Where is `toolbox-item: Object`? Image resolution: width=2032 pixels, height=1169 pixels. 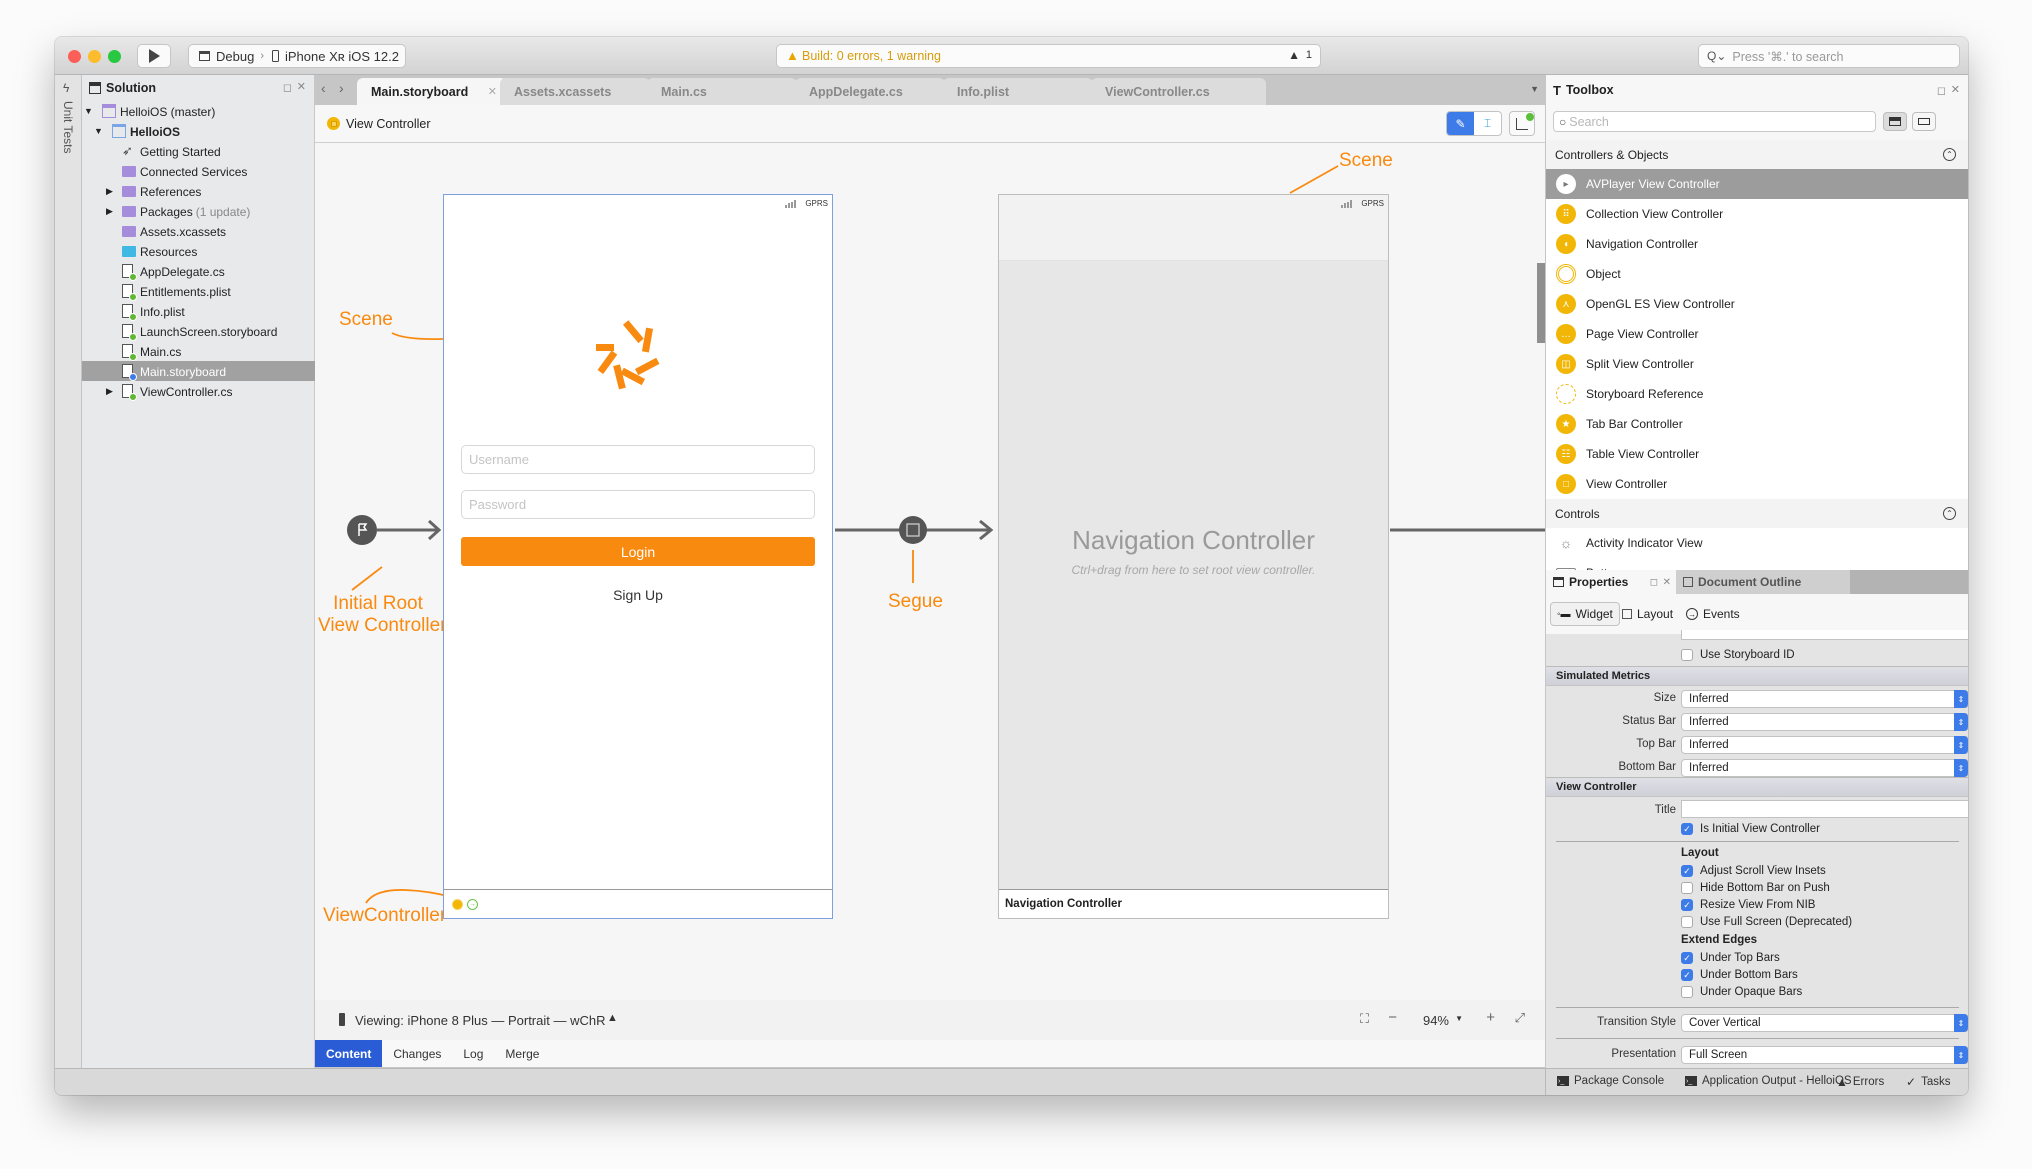
toolbox-item: Object is located at coordinates (1757, 274).